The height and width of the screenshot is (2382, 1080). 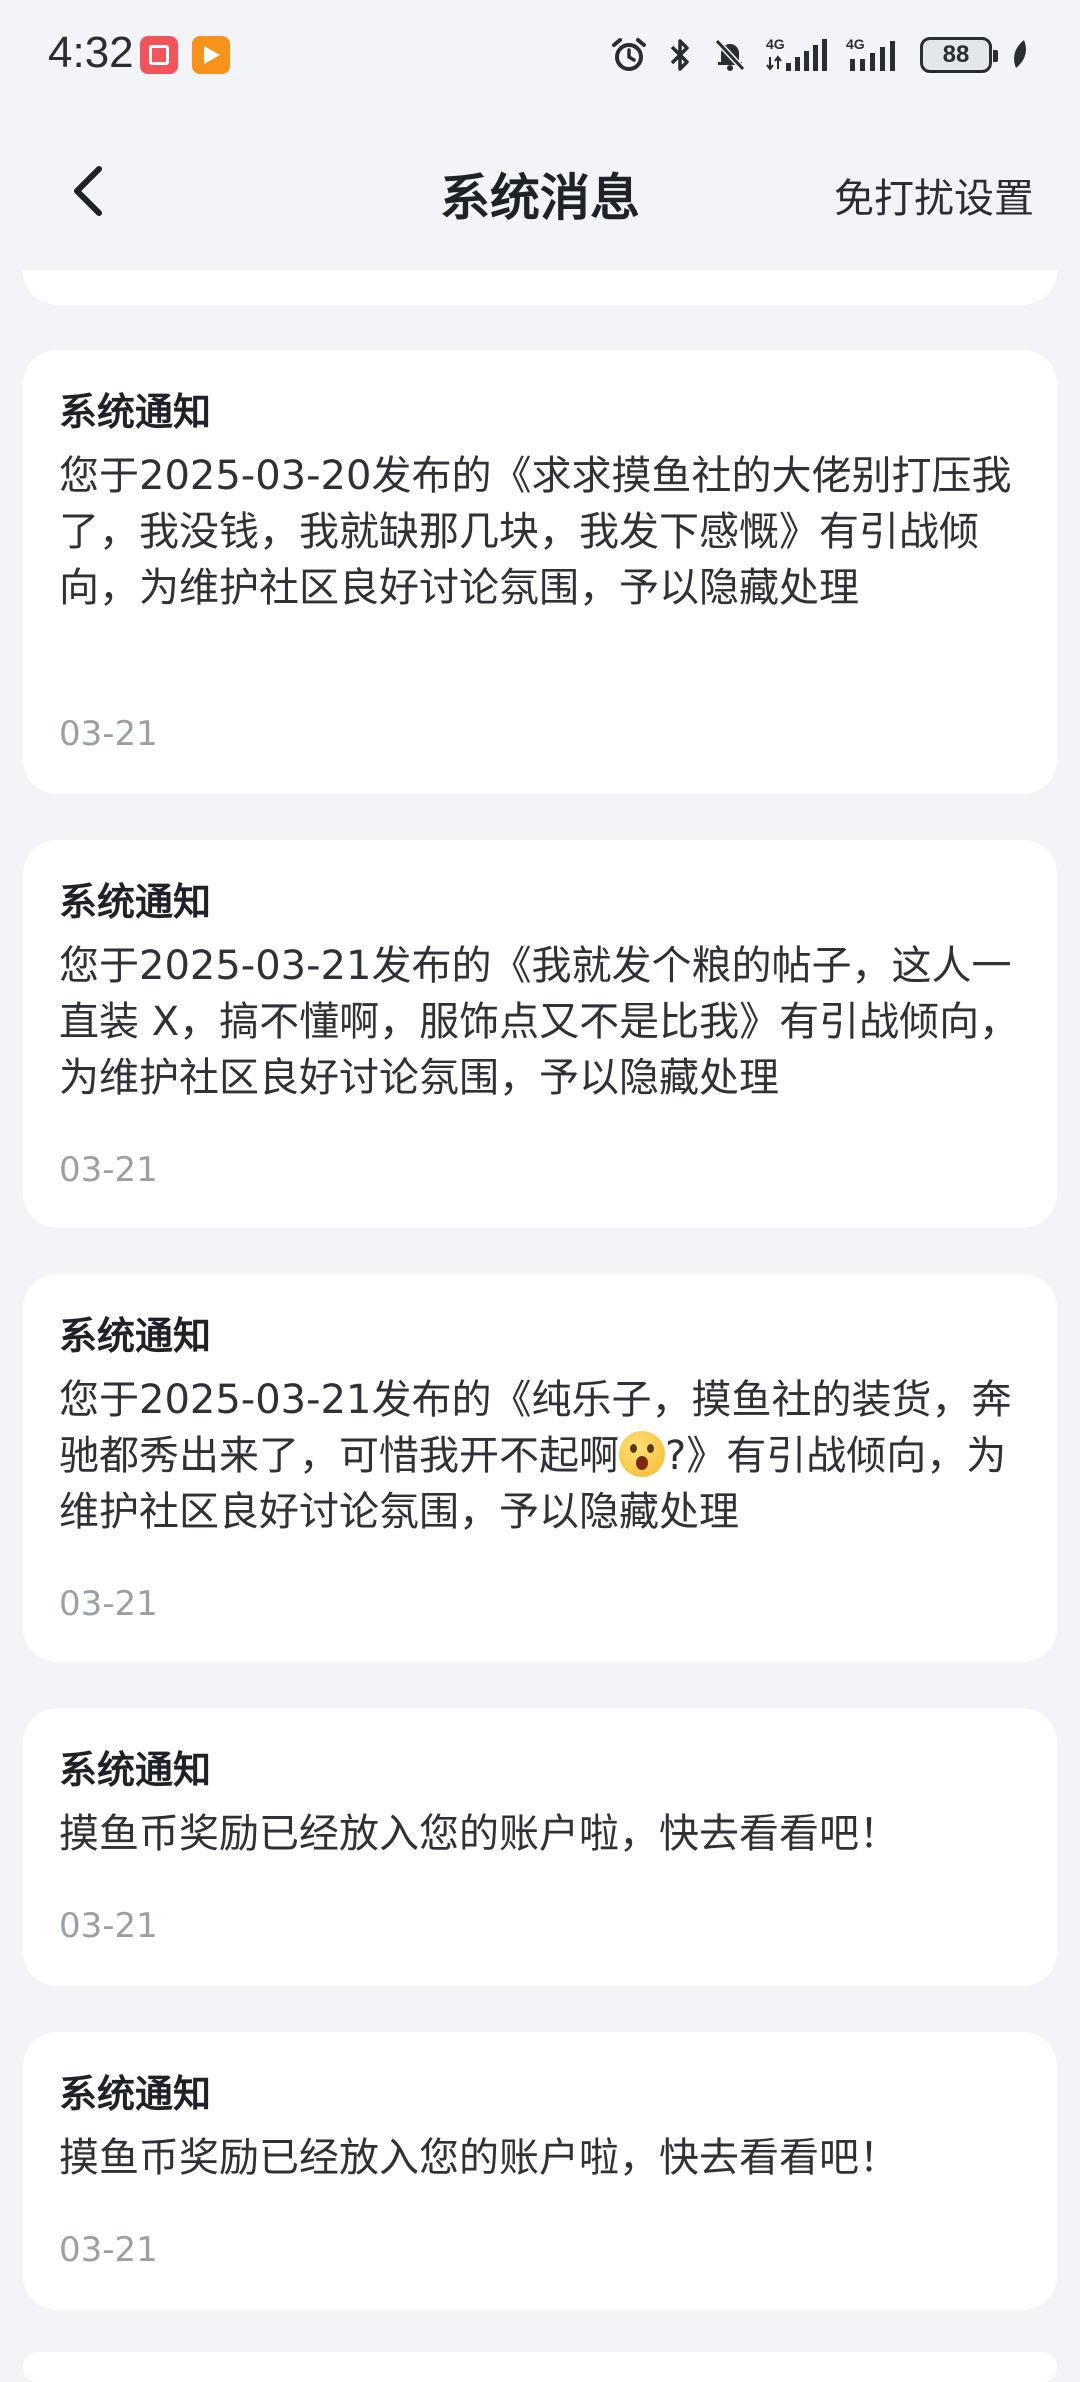 I want to click on top-nav-bar: 系统消息 免打扰设置, so click(x=540, y=191).